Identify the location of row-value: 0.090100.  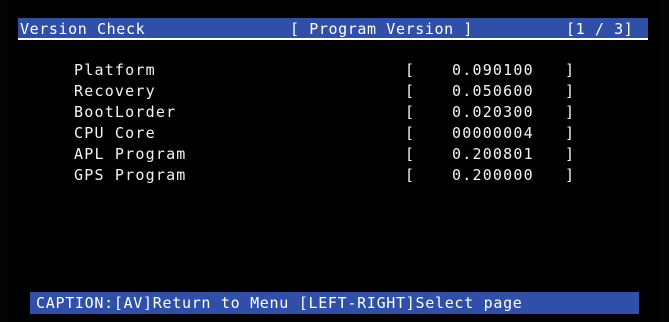
(493, 70).